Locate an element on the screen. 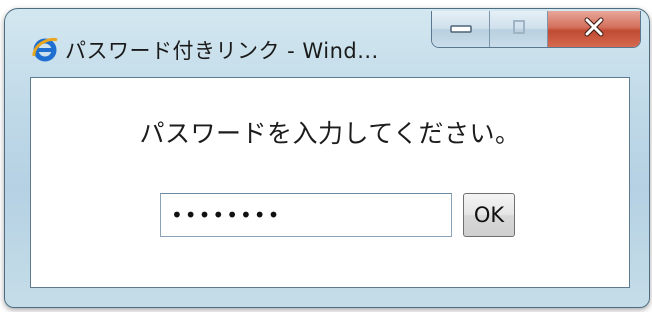 This screenshot has width=652, height=312. minimize-icon is located at coordinates (460, 29).